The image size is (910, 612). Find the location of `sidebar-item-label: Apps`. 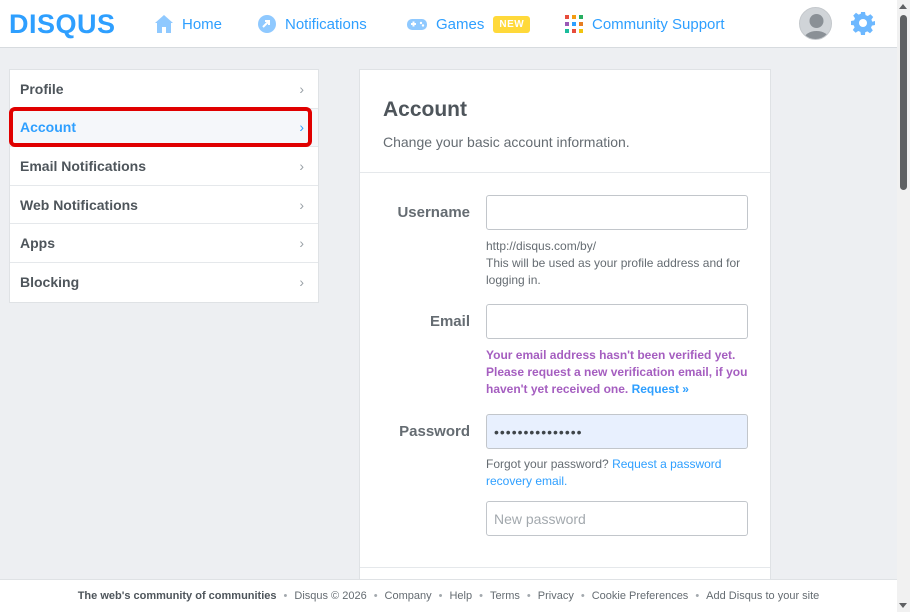

sidebar-item-label: Apps is located at coordinates (37, 243).